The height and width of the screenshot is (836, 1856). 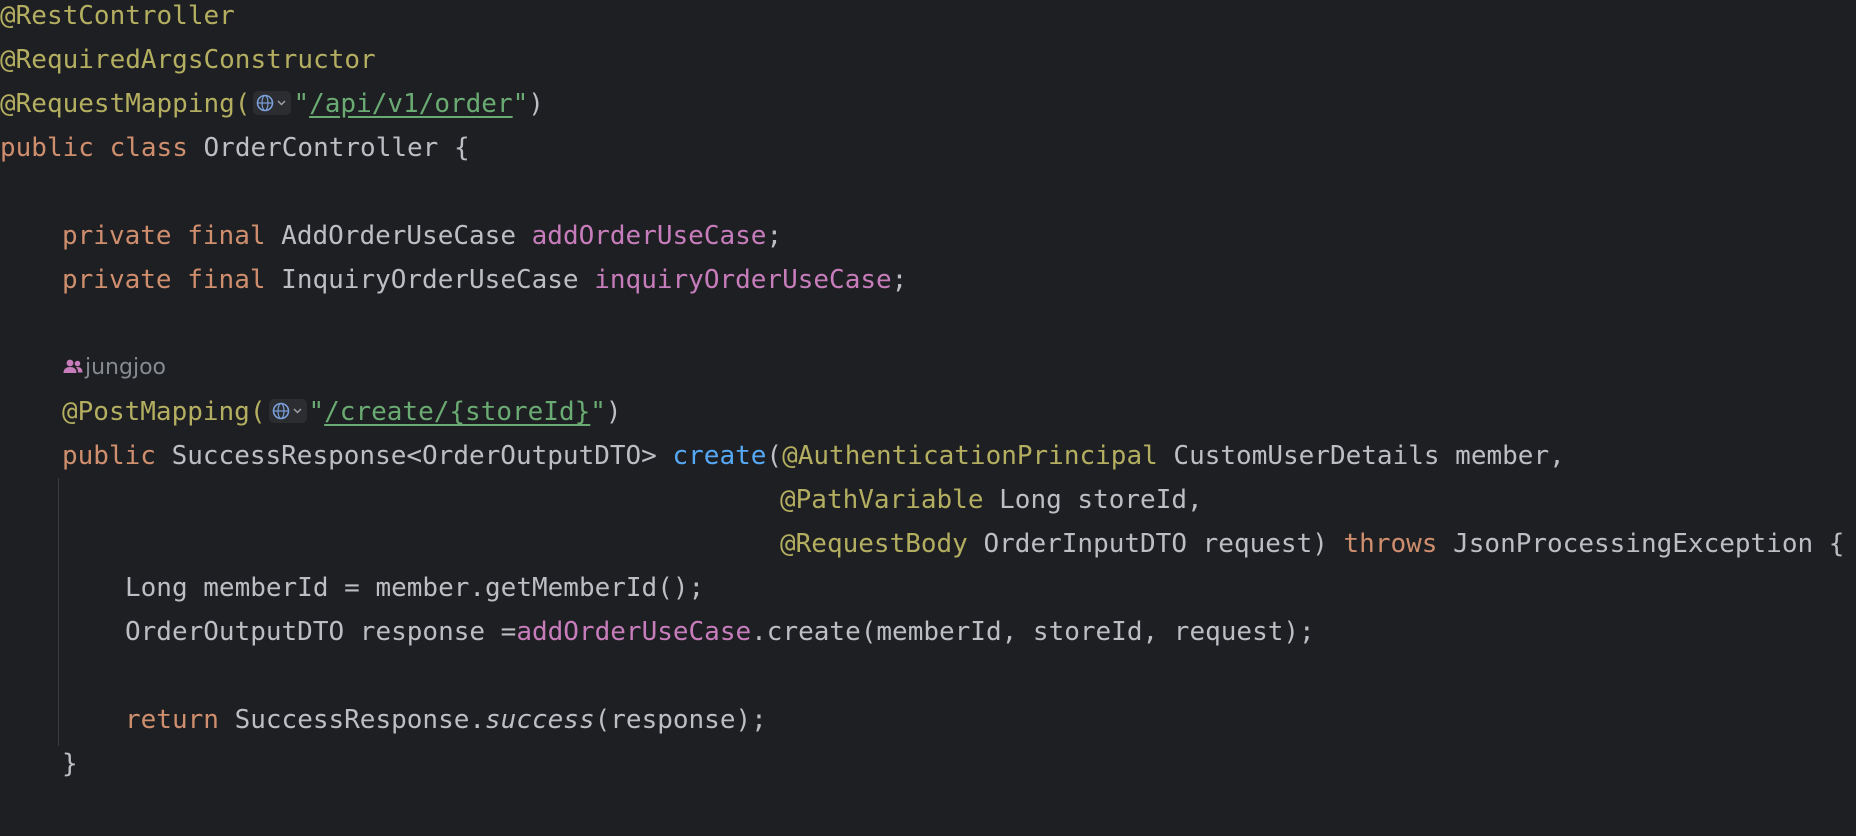 What do you see at coordinates (1390, 544) in the screenshot?
I see `keyword: throws` at bounding box center [1390, 544].